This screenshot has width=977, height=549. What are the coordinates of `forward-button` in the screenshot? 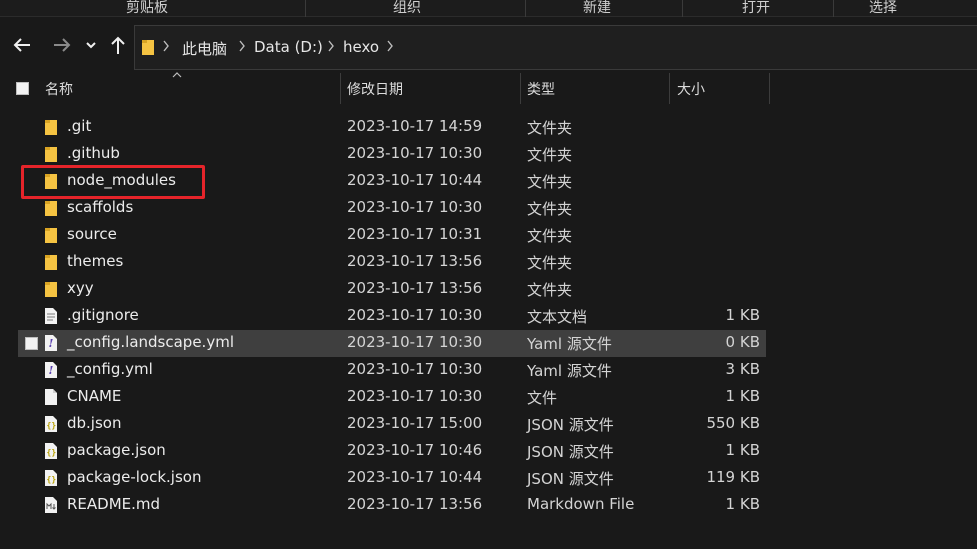 It's located at (62, 45).